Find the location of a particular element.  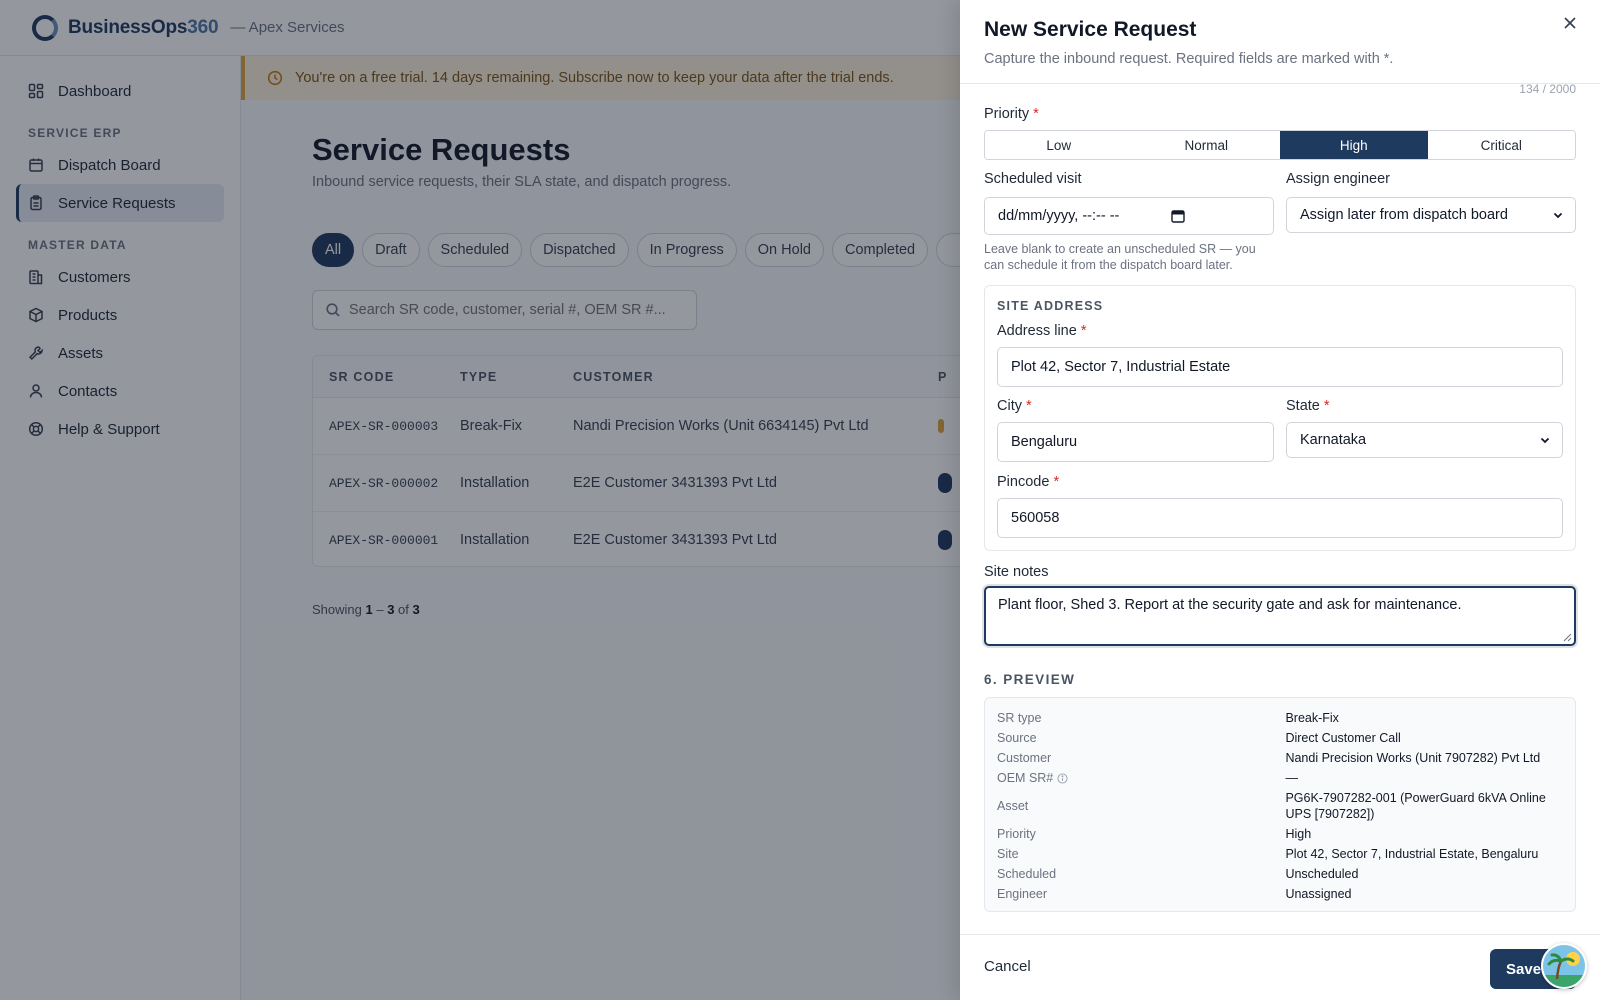

cancel-button: Cancel is located at coordinates (1007, 966).